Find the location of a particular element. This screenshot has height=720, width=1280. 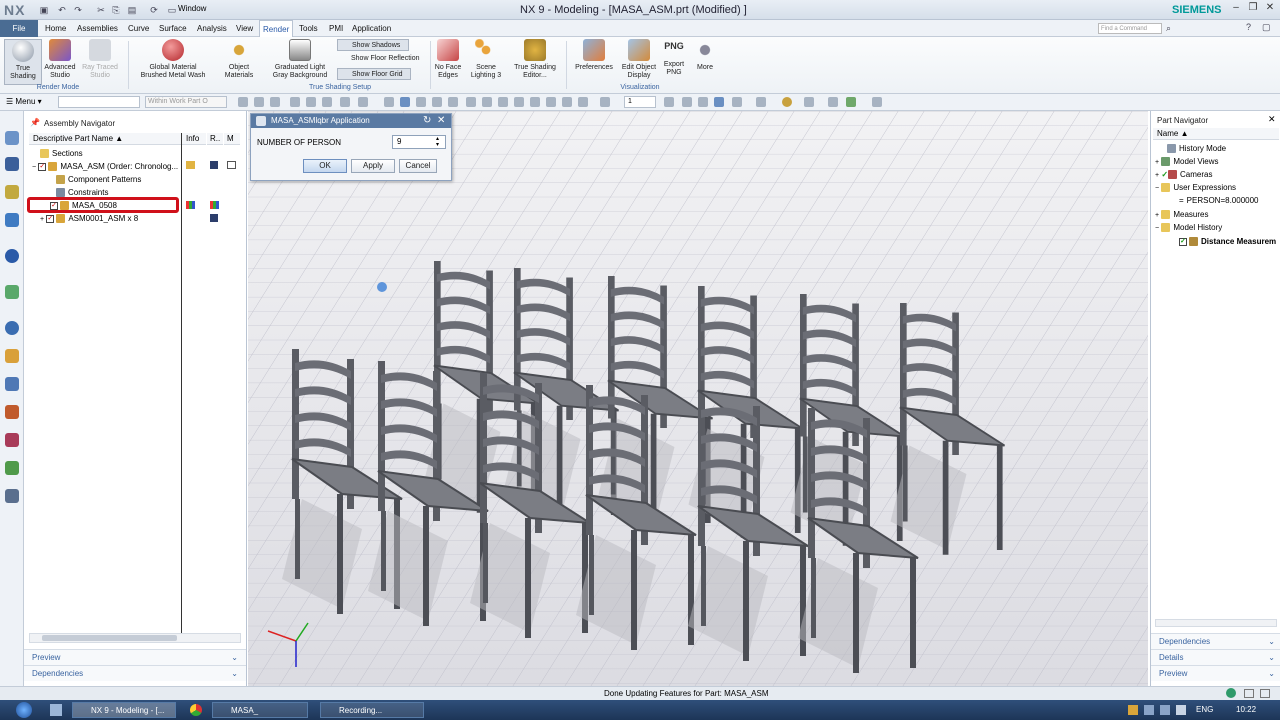

column-modified: M is located at coordinates (232, 139).